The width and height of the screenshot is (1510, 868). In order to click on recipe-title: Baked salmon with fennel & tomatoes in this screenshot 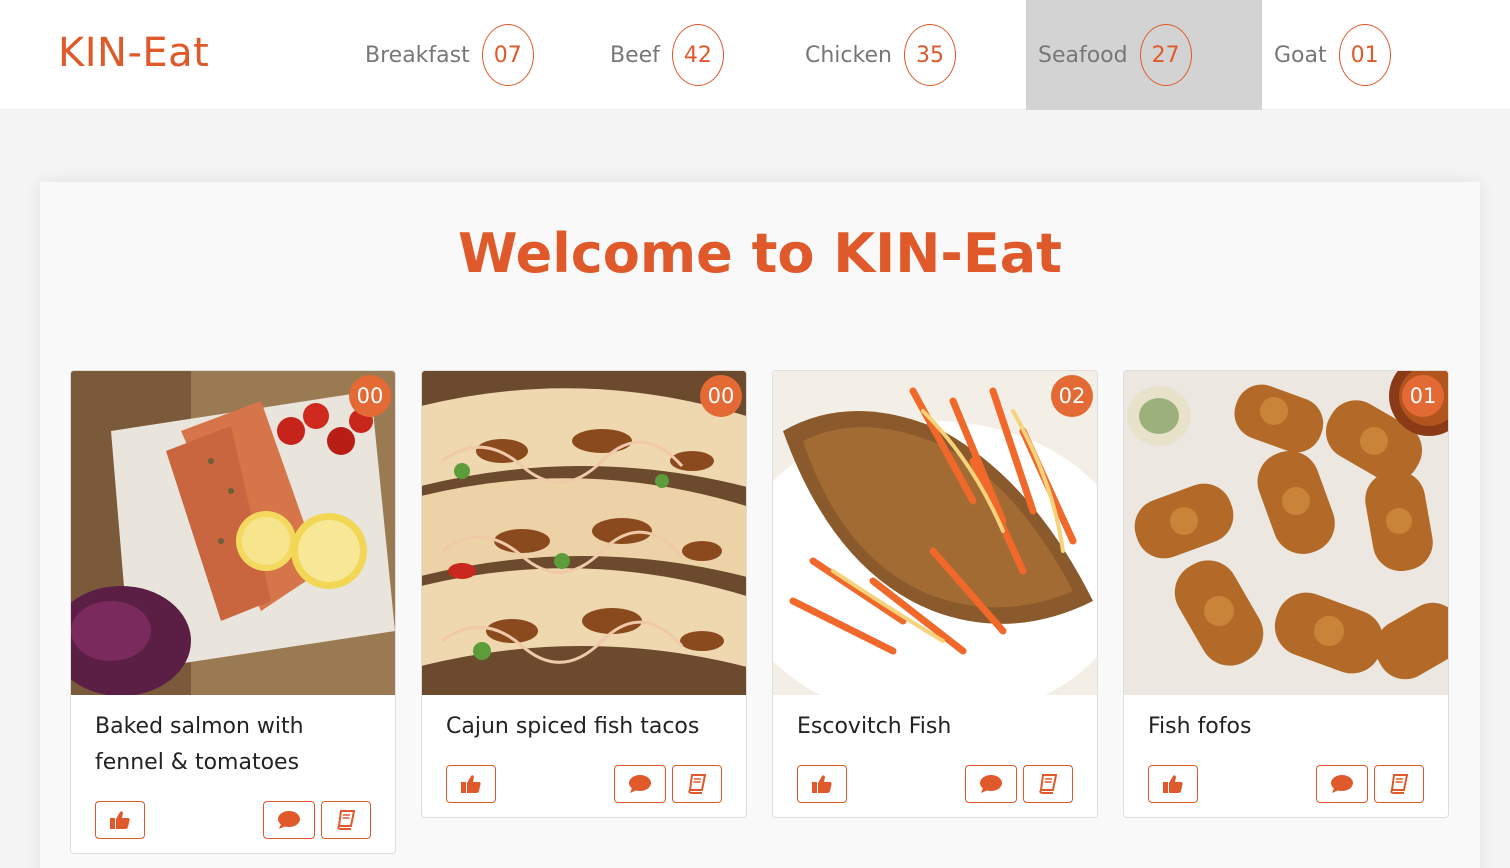, I will do `click(199, 744)`.